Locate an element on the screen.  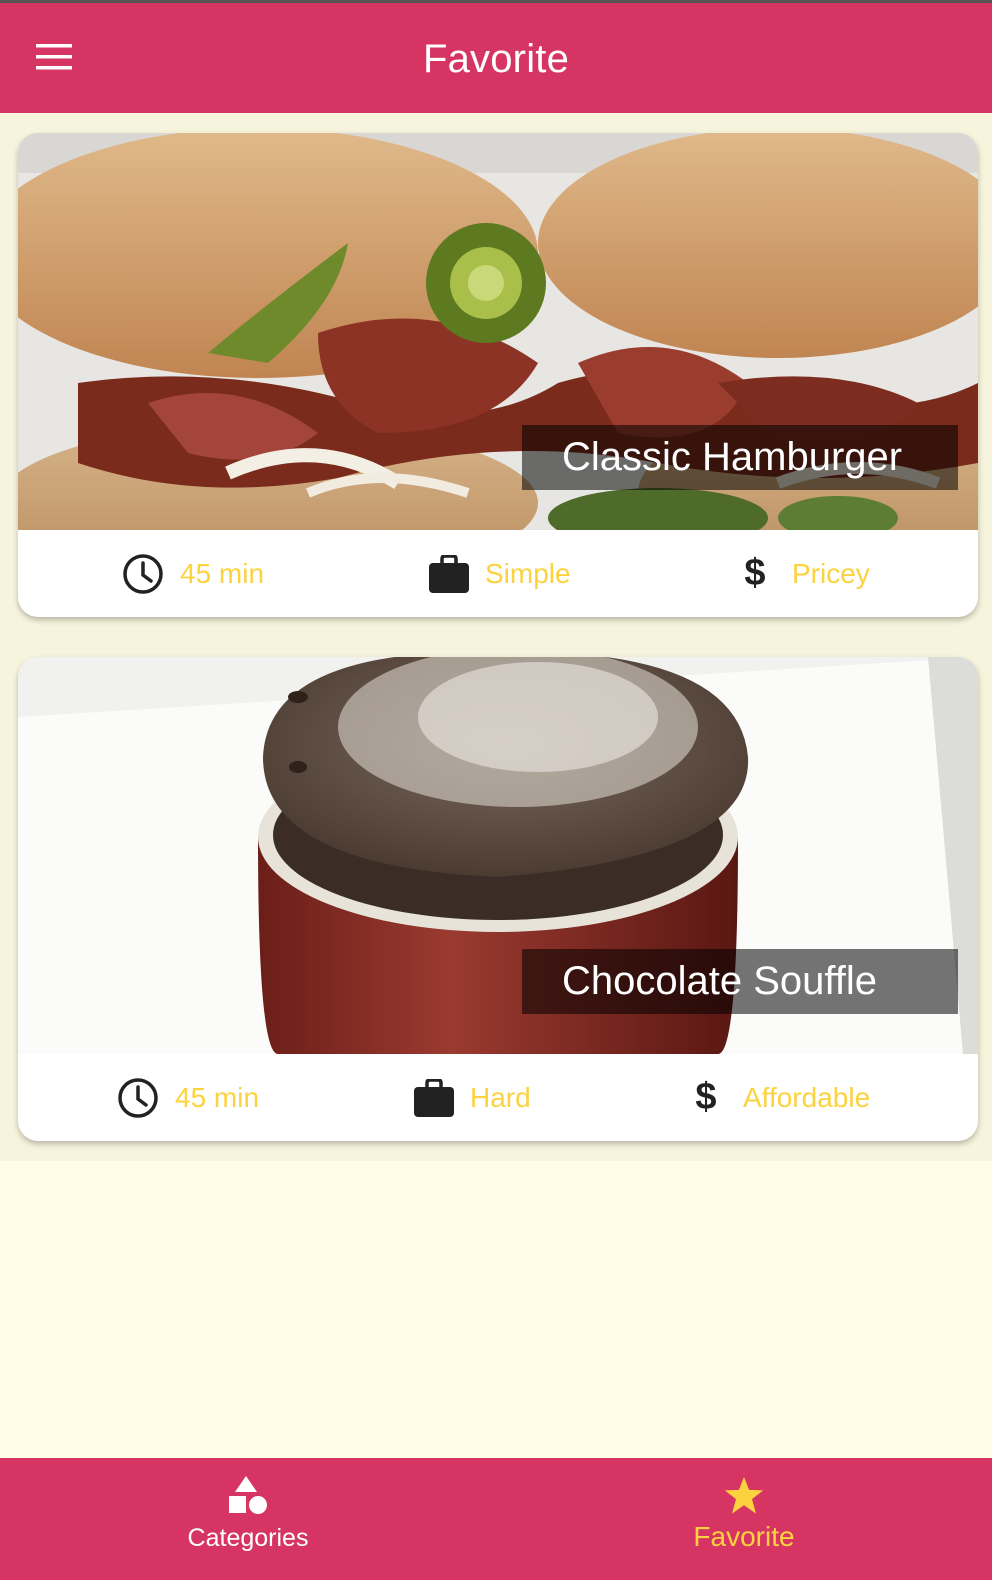
affordability-info: $ Pricey is located at coordinates (804, 573).